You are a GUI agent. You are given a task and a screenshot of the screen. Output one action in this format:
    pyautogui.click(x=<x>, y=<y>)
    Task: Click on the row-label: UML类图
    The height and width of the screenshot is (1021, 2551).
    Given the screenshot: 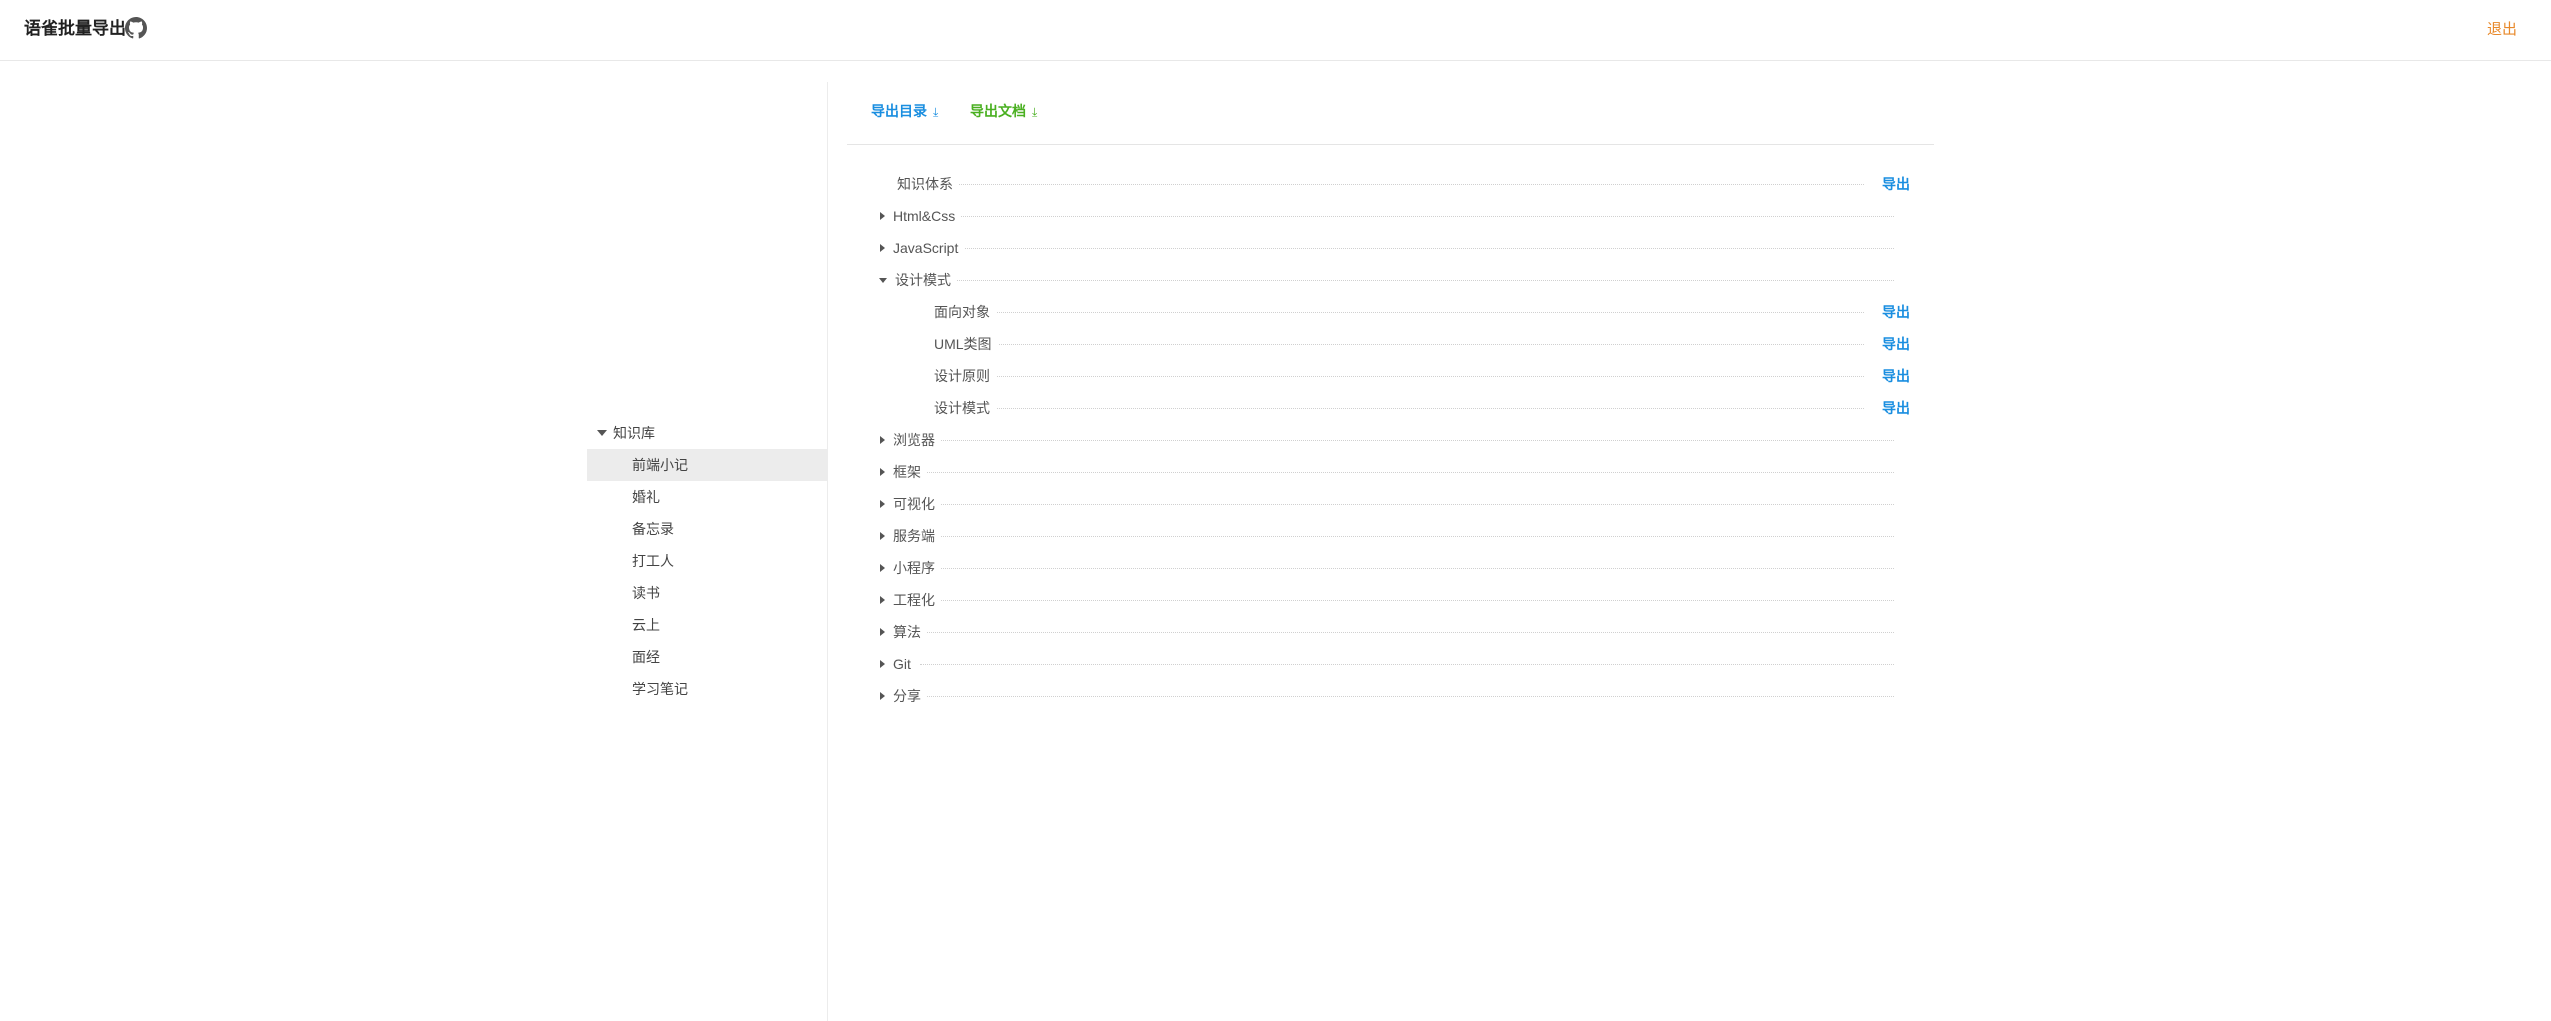 What is the action you would take?
    pyautogui.click(x=963, y=344)
    